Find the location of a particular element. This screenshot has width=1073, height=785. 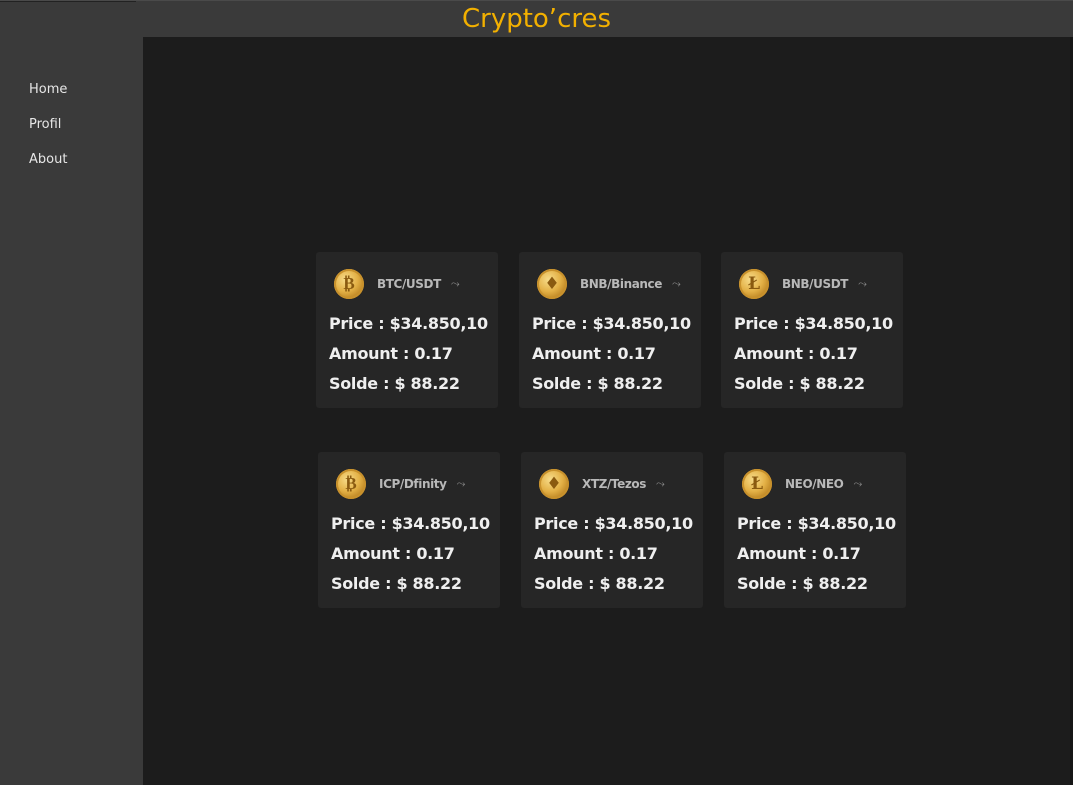

card-header: Ł NEO/NEO ⤳ is located at coordinates (802, 484).